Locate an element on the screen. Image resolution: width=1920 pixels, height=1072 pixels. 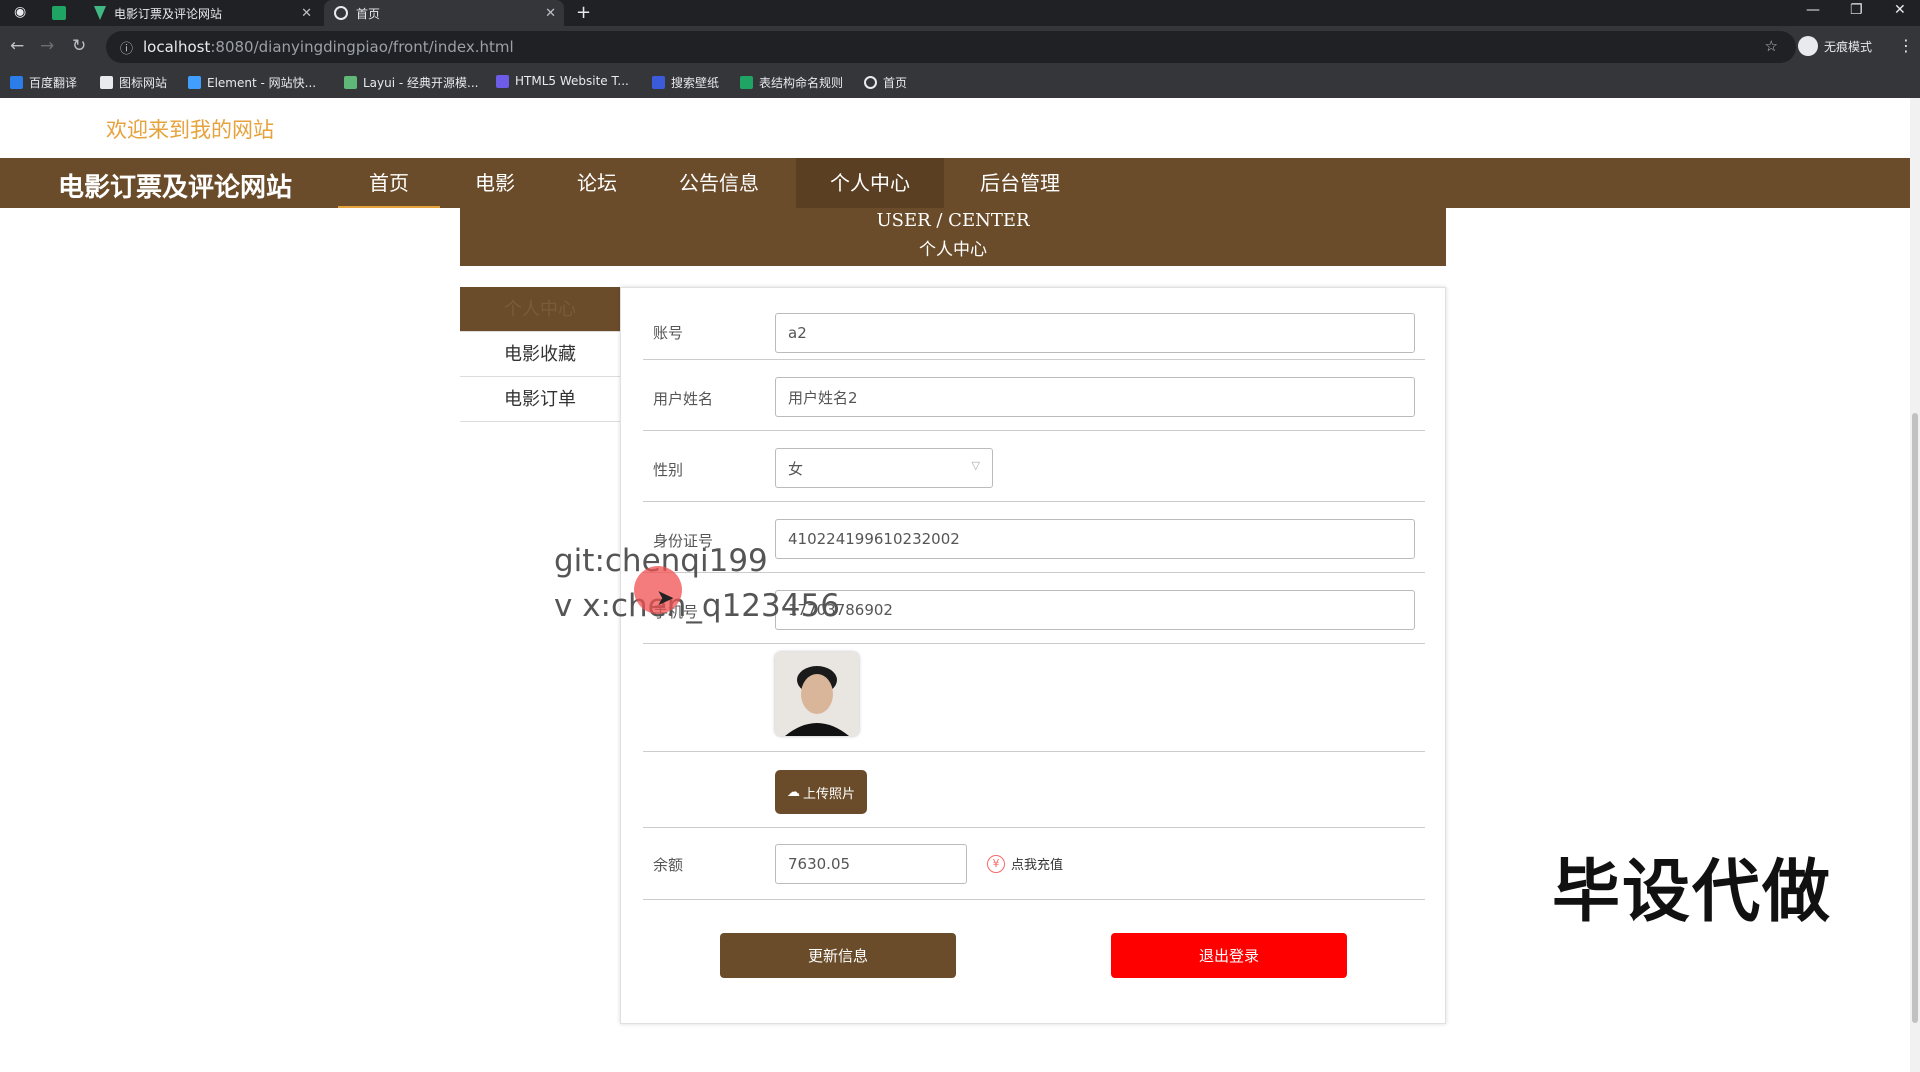
html5-icon is located at coordinates (502, 81).